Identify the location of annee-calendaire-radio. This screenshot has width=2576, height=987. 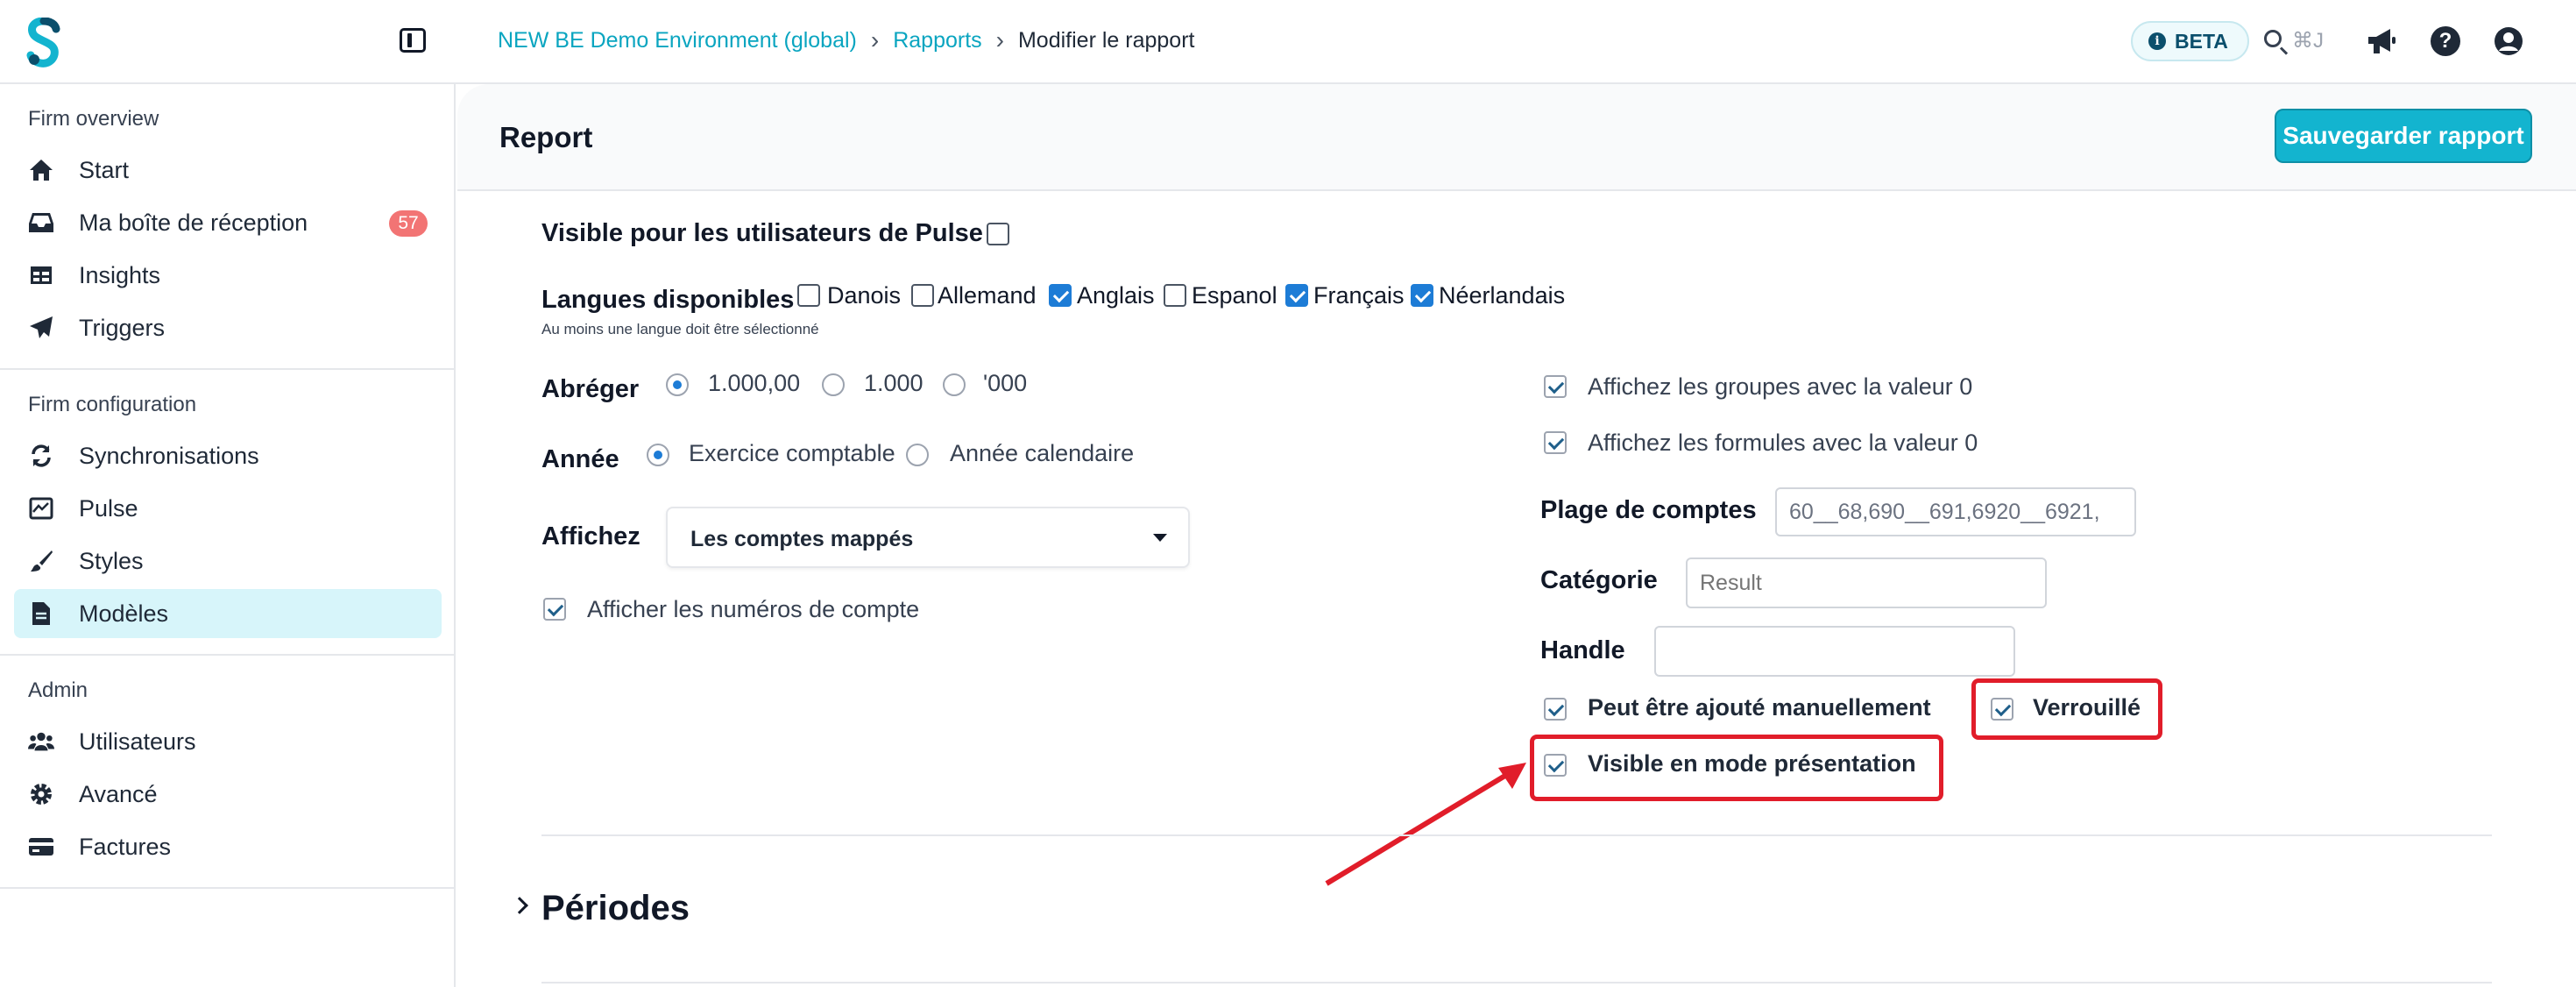
(917, 455).